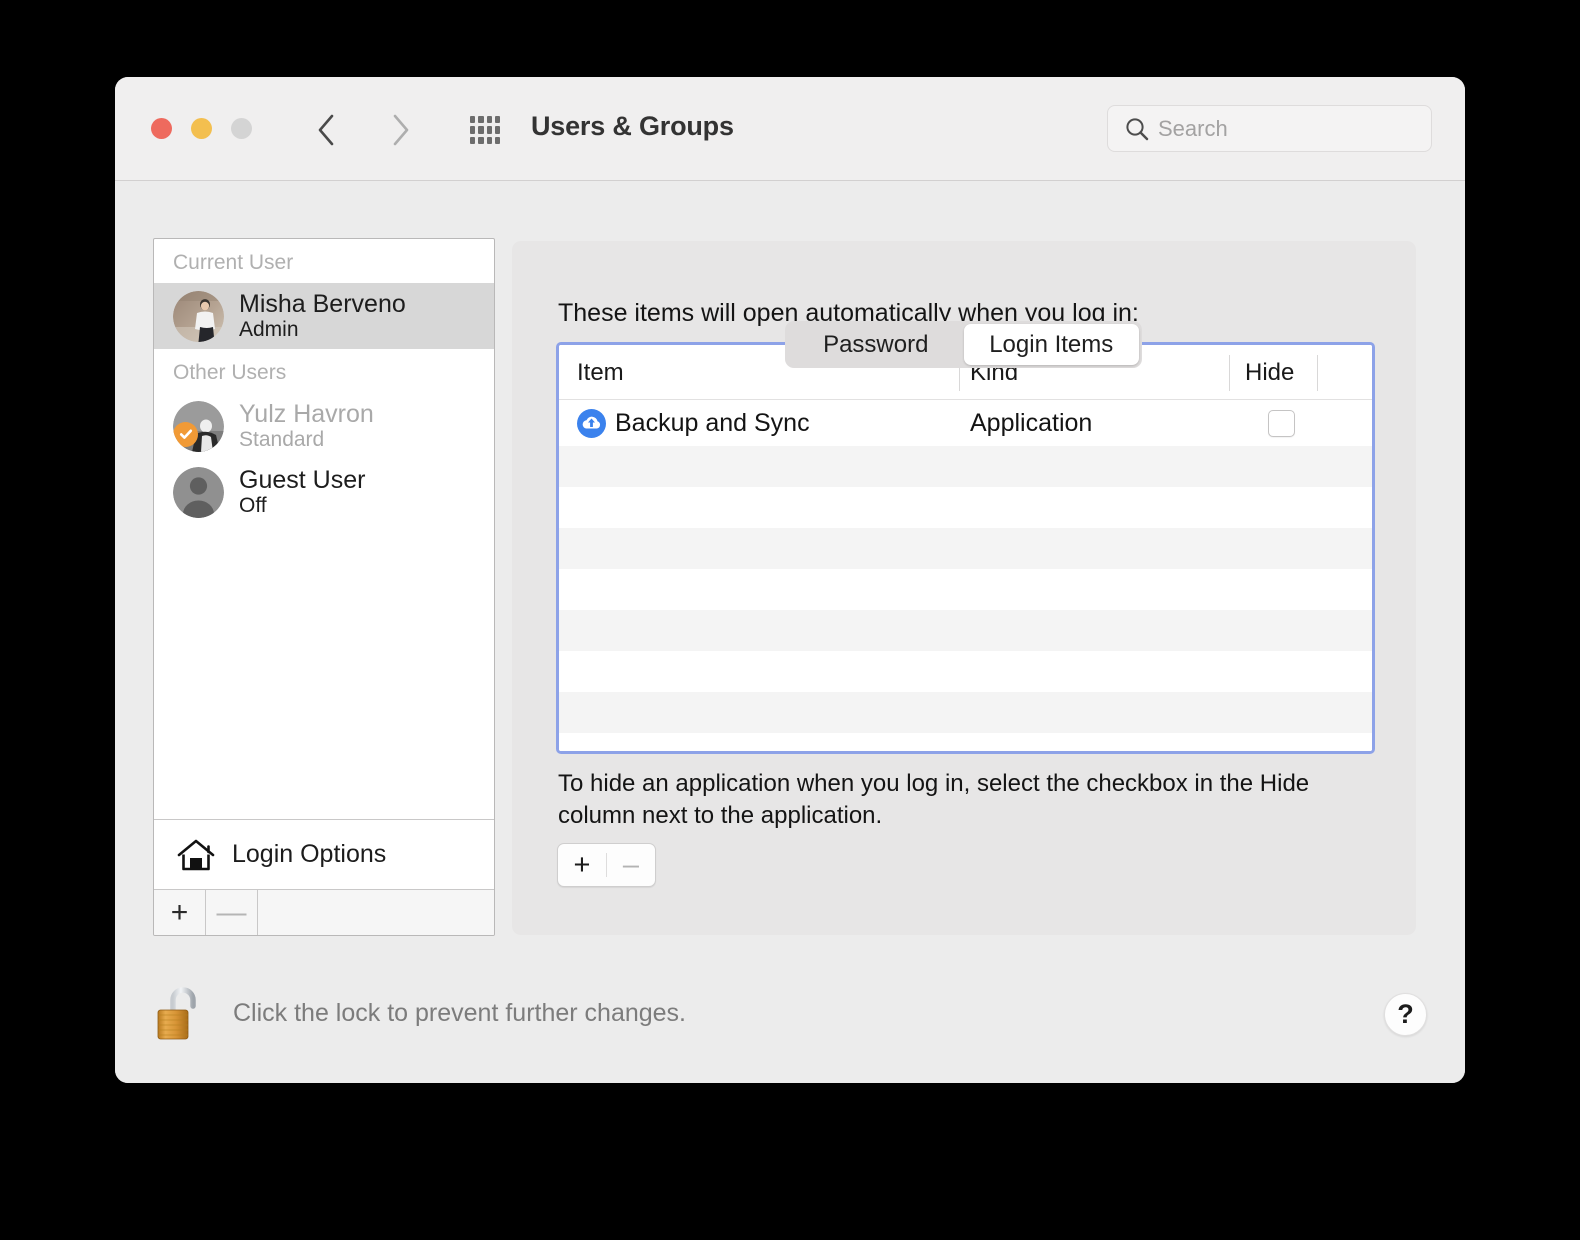 The image size is (1580, 1240). What do you see at coordinates (1051, 344) in the screenshot?
I see `tab-login-items: Login Items` at bounding box center [1051, 344].